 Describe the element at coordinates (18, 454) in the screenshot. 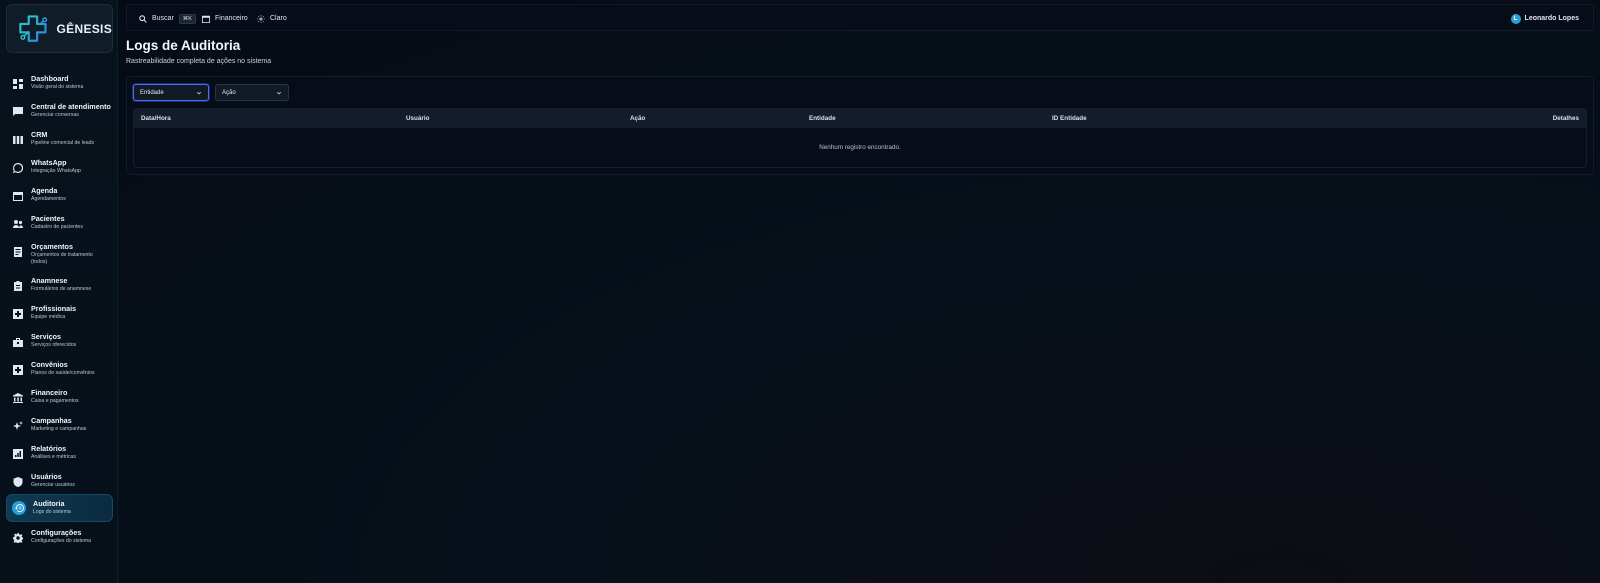

I see `chart-icon` at that location.